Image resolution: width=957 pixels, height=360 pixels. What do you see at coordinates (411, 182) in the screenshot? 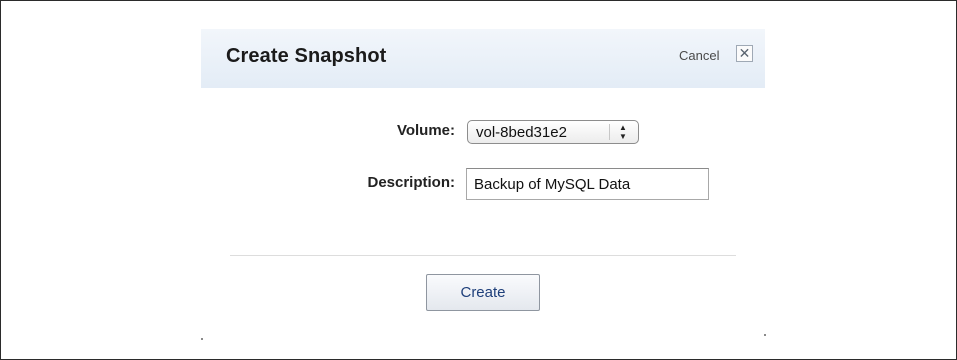
I see `description-label: Description:` at bounding box center [411, 182].